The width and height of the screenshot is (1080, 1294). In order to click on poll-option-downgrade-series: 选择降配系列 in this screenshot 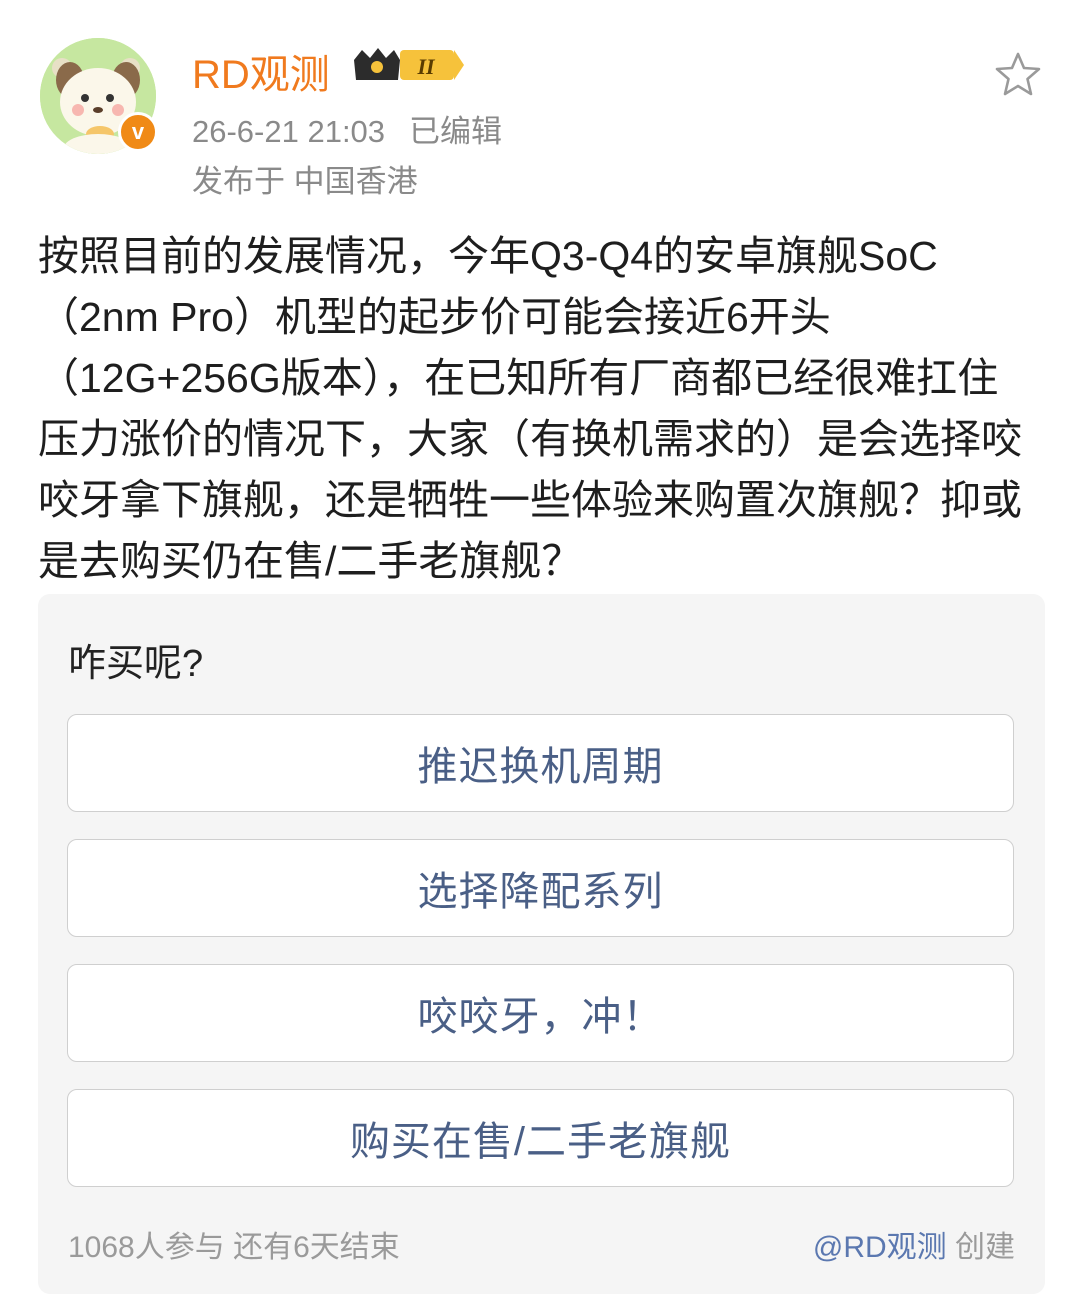, I will do `click(540, 888)`.